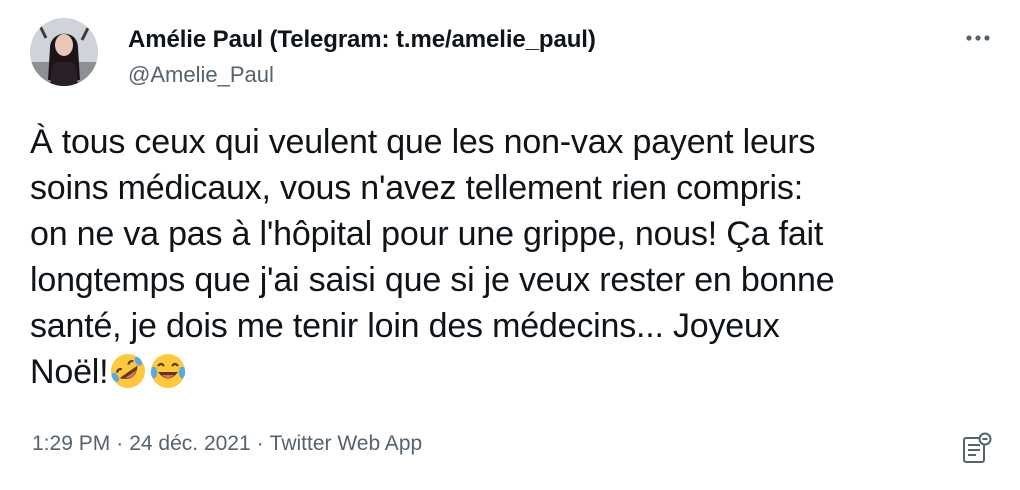 This screenshot has width=1020, height=490. I want to click on tweet-analytics-button, so click(977, 448).